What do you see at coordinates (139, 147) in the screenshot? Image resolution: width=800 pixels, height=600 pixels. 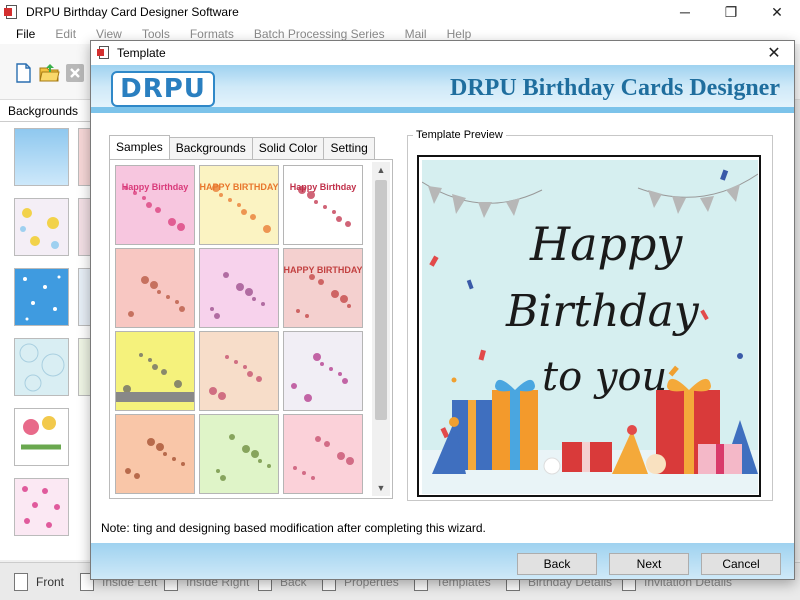 I see `tab-samples: Samples` at bounding box center [139, 147].